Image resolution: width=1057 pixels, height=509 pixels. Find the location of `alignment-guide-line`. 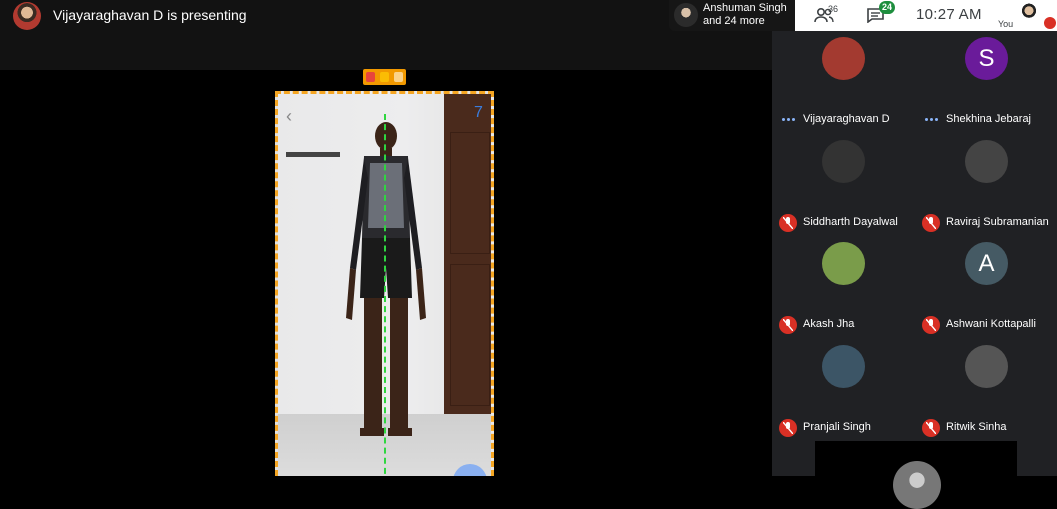

alignment-guide-line is located at coordinates (385, 295).